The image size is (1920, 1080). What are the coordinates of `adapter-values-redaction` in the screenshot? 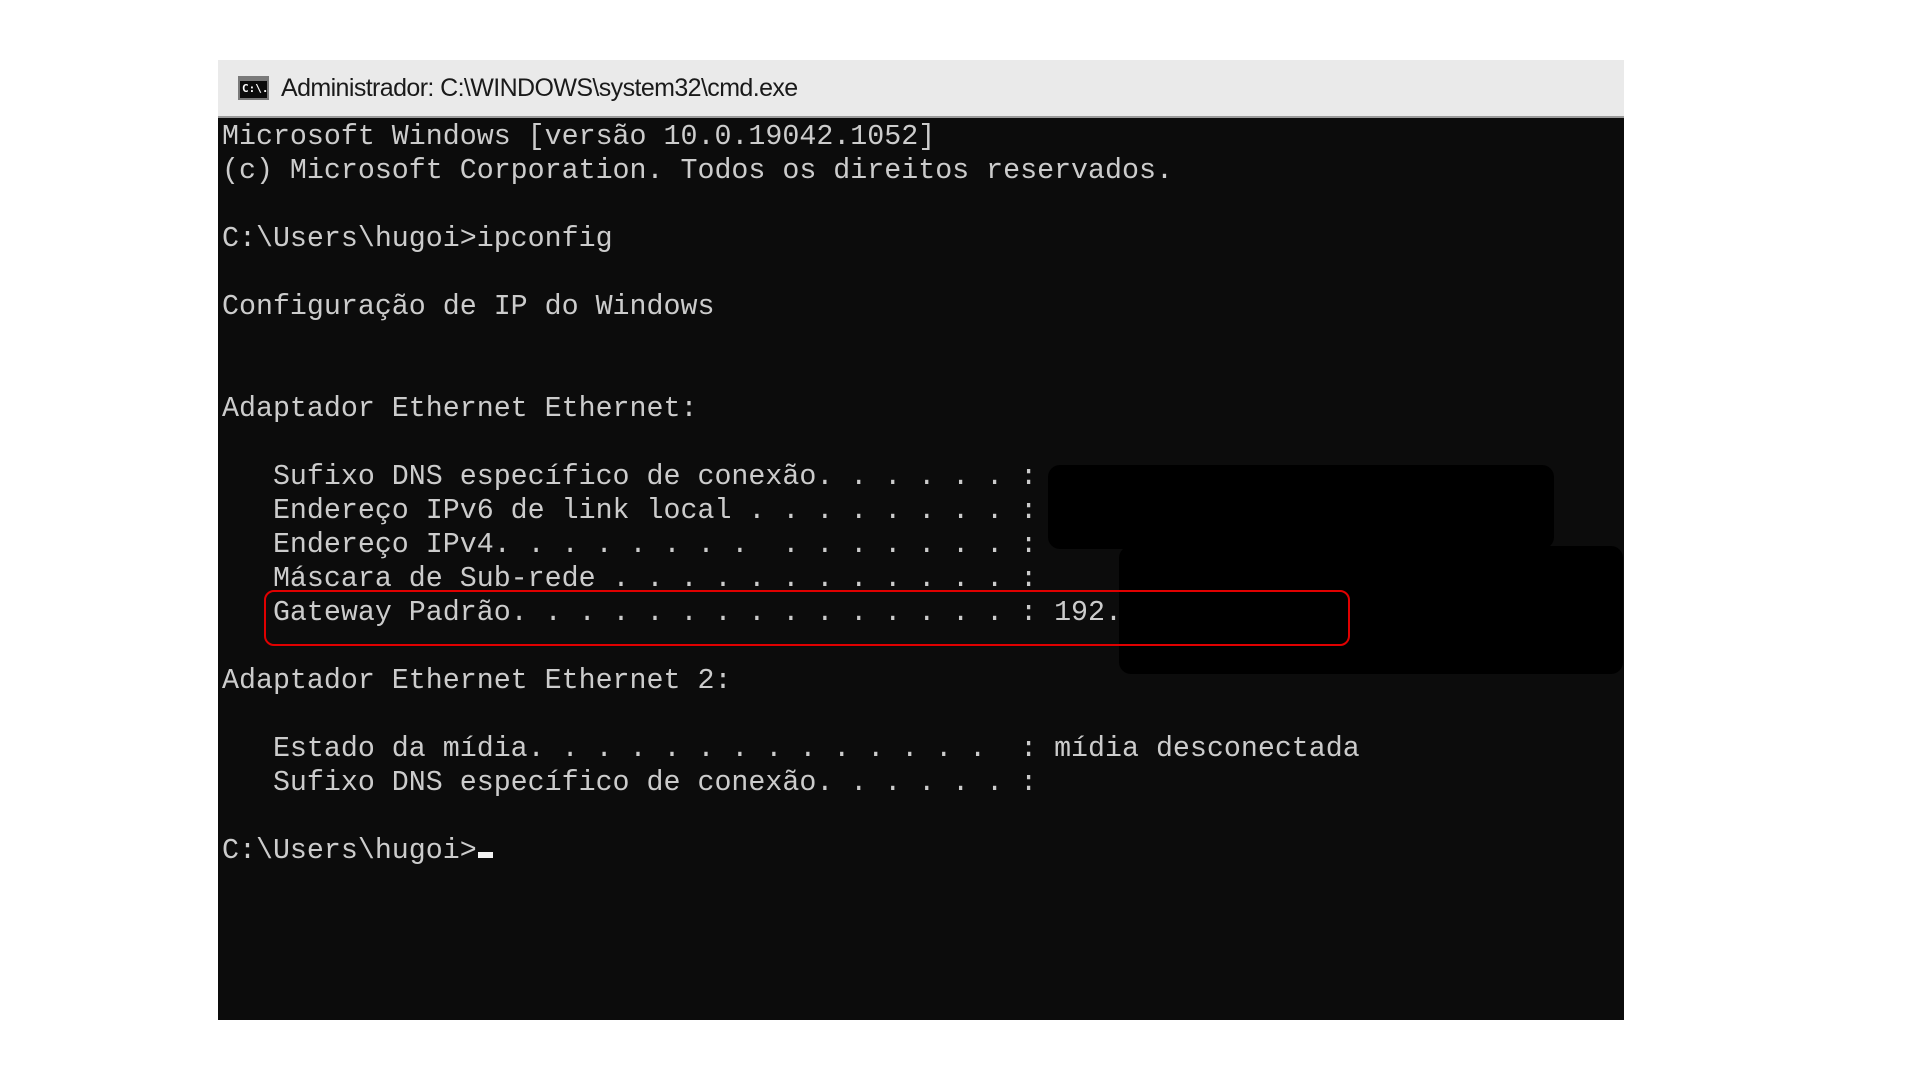 It's located at (1301, 507).